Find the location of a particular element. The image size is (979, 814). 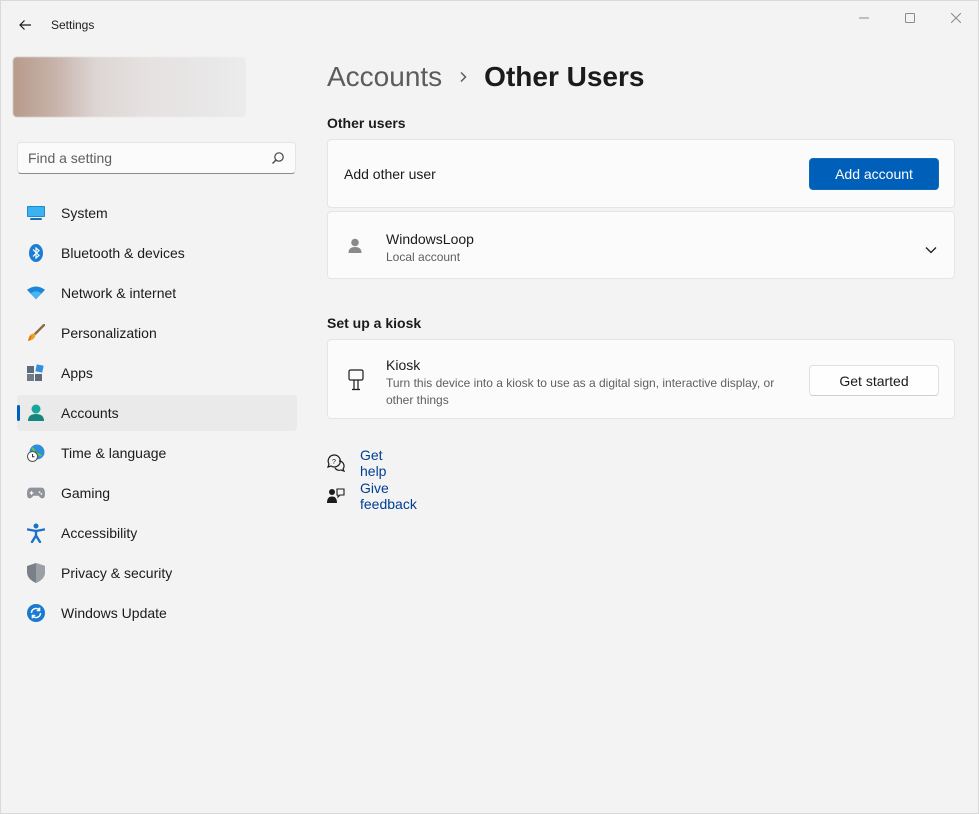

add-other-user-card: Add other user Add account is located at coordinates (641, 173).